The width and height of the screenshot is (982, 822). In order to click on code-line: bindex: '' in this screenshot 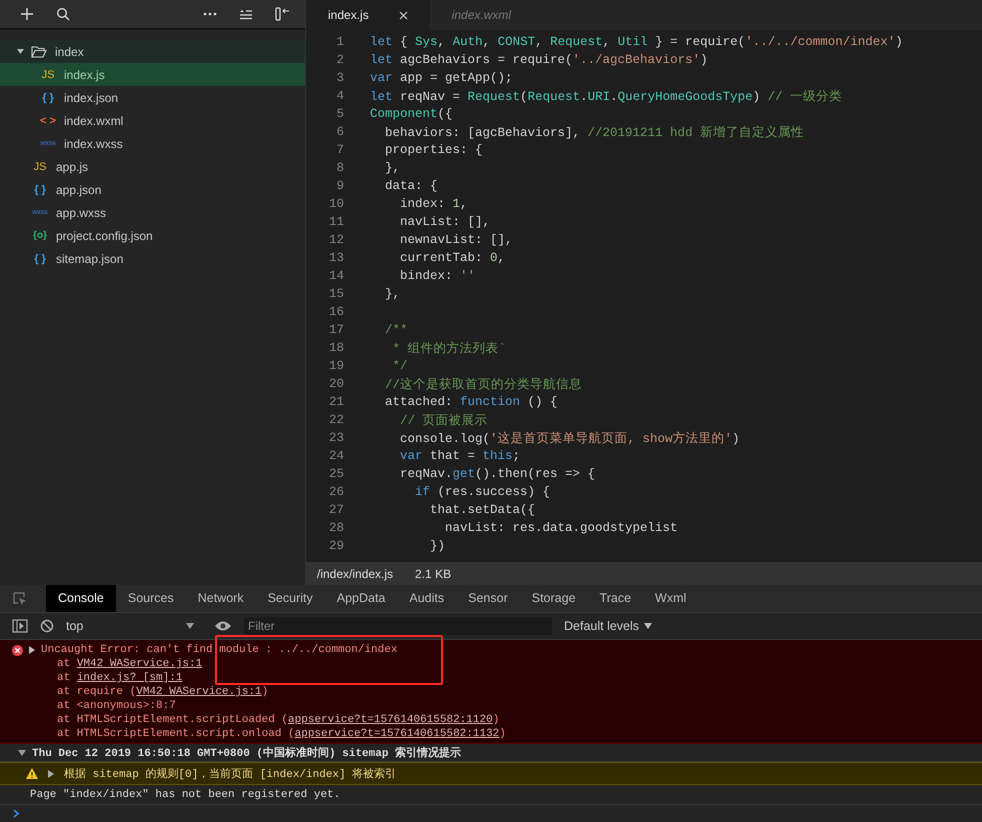, I will do `click(437, 276)`.